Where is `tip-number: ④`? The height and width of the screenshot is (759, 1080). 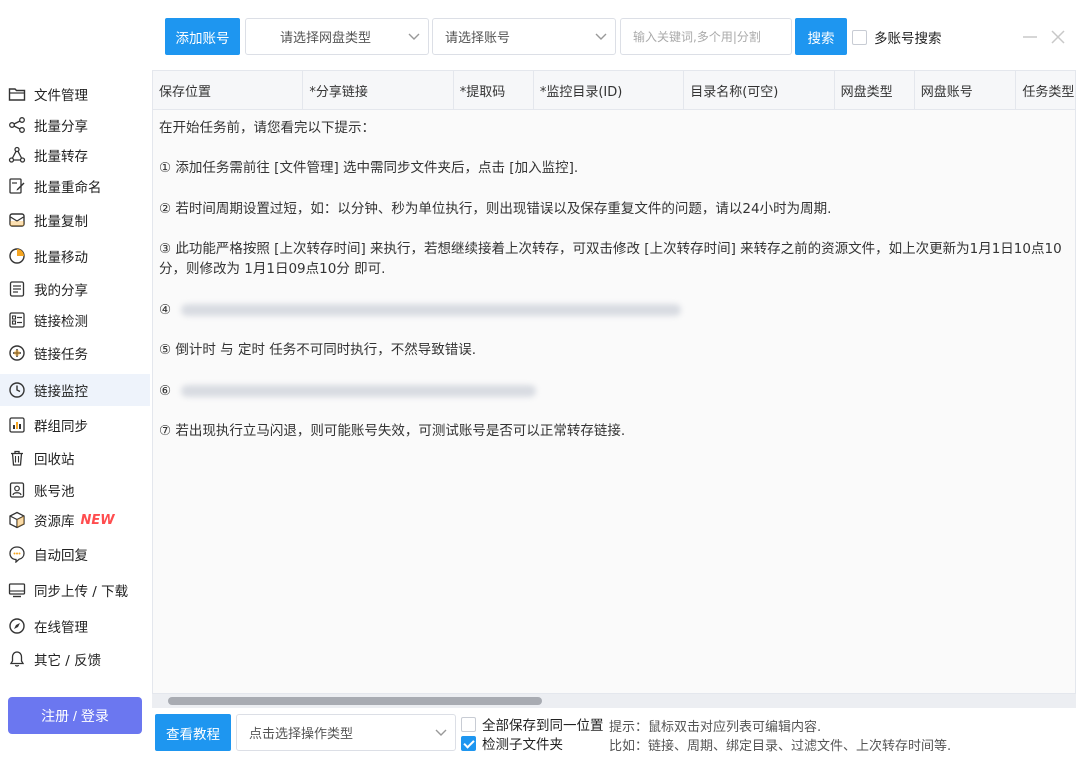 tip-number: ④ is located at coordinates (165, 309).